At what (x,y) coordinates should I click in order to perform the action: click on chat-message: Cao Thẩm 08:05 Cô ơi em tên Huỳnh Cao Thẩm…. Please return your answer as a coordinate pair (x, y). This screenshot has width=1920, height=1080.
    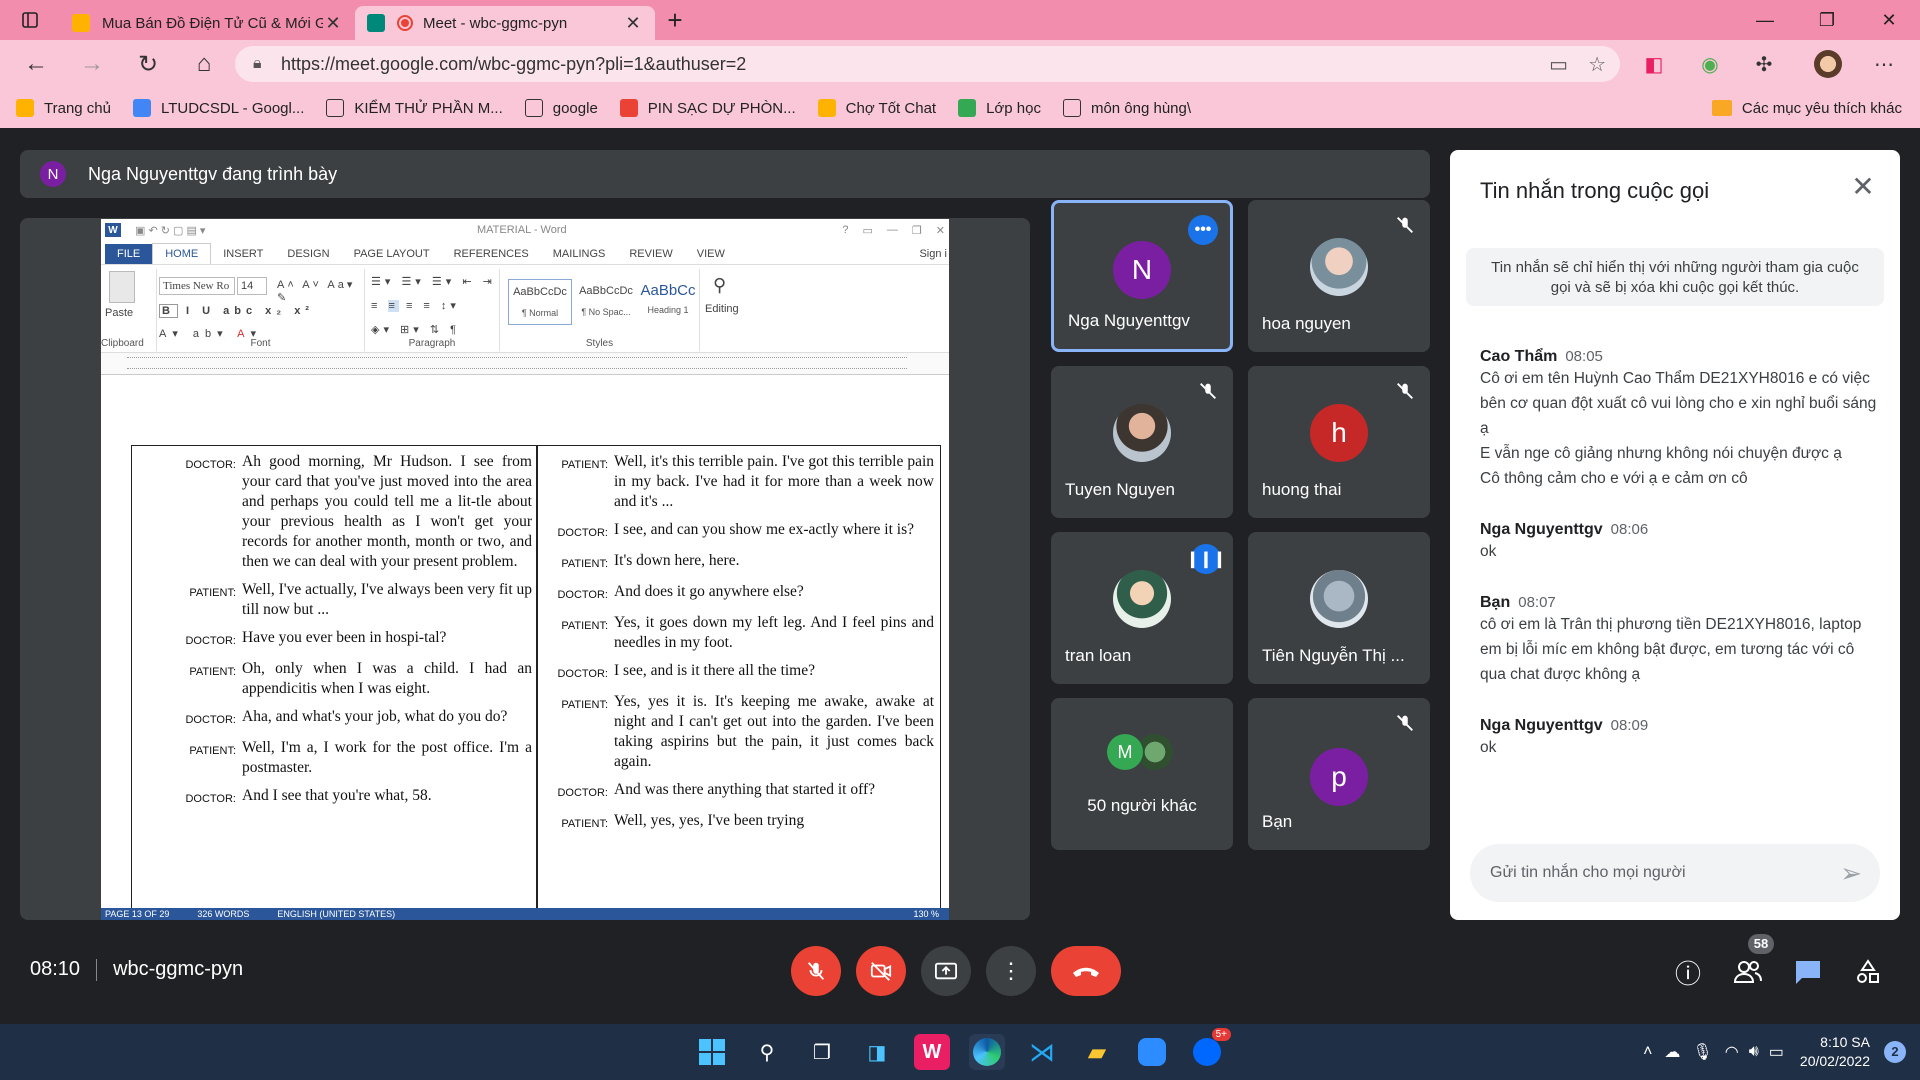
    Looking at the image, I should click on (1680, 419).